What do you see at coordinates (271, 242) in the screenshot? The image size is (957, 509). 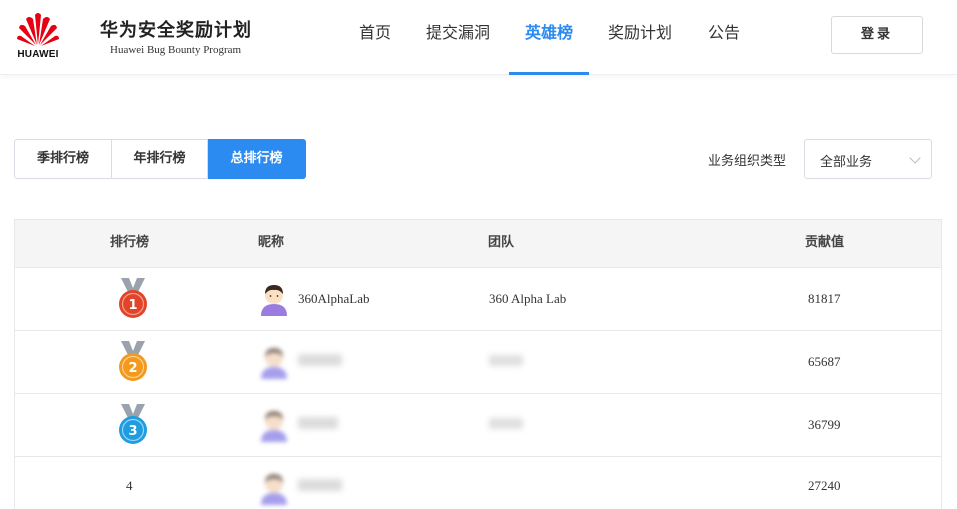 I see `column-nickname: 昵称` at bounding box center [271, 242].